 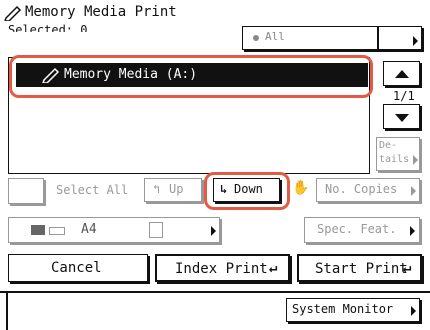 I want to click on details-button: De- tails, so click(x=398, y=154).